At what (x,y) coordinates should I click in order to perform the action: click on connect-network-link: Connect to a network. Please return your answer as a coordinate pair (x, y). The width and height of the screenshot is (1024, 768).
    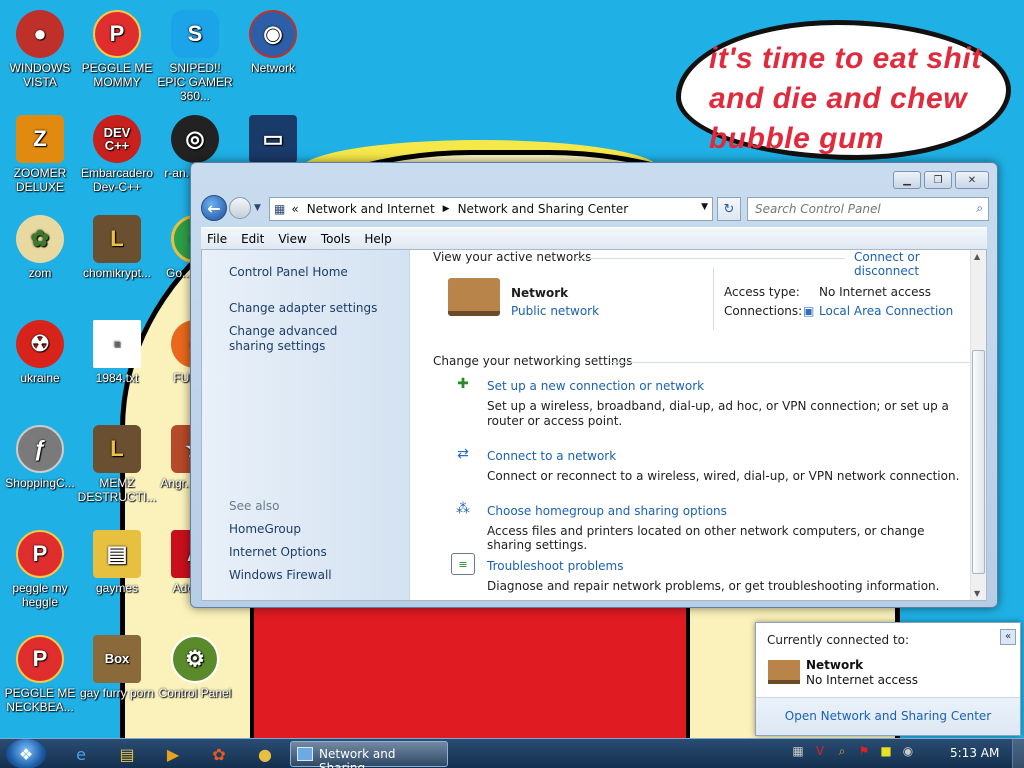
    Looking at the image, I should click on (551, 456).